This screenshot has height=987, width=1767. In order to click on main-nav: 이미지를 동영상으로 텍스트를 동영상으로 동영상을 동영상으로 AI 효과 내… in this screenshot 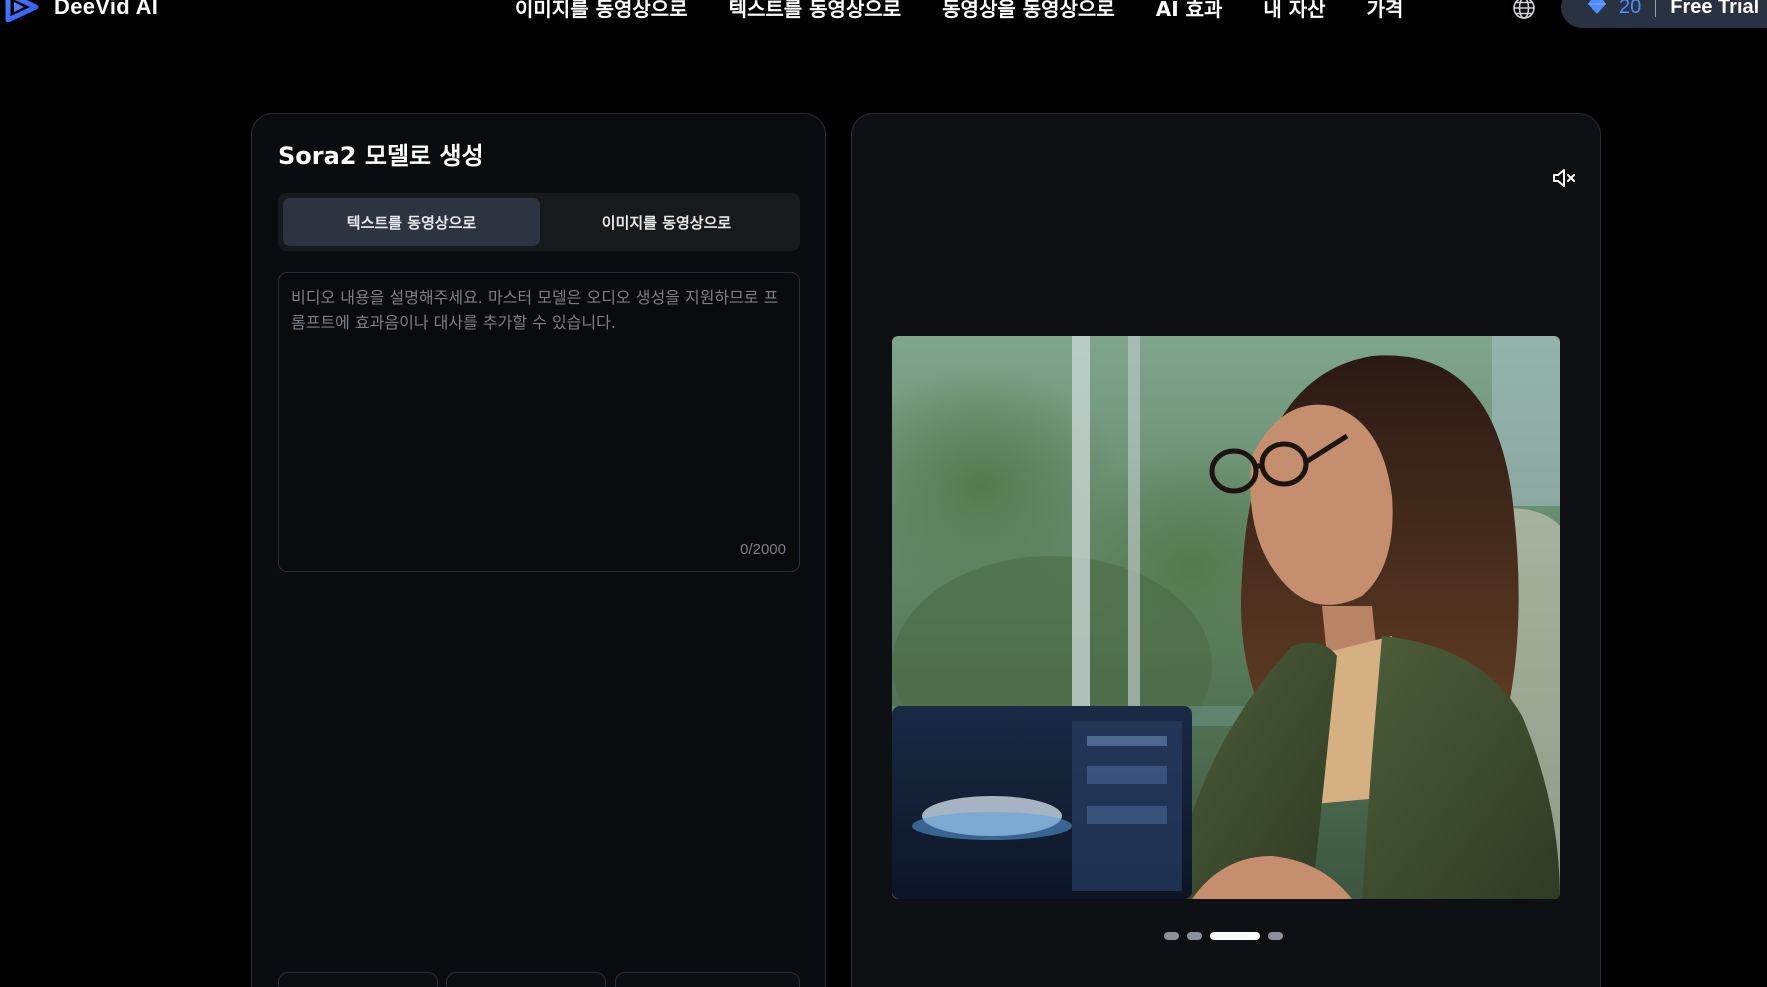, I will do `click(979, 11)`.